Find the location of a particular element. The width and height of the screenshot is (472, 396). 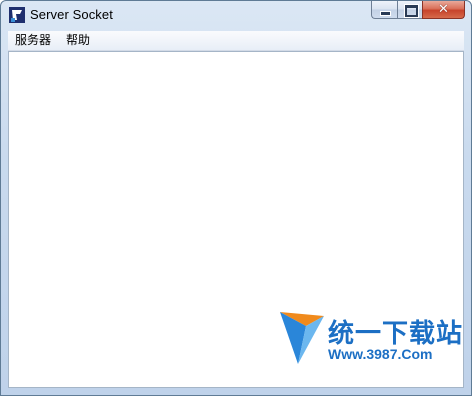

minimize-button is located at coordinates (384, 10).